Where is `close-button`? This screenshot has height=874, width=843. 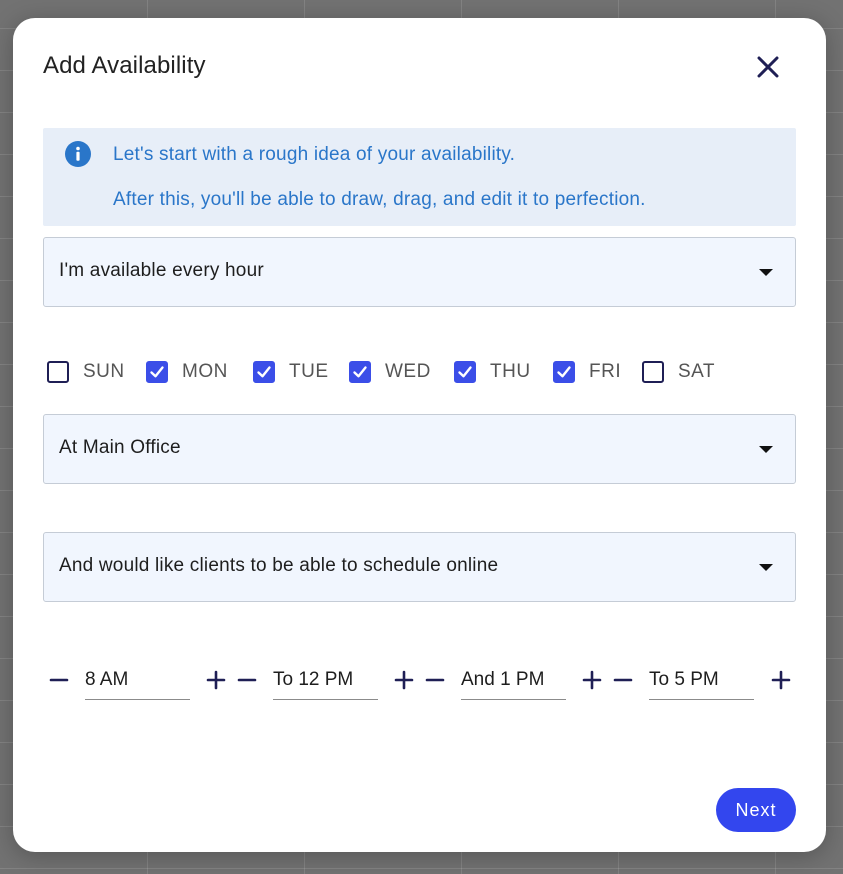 close-button is located at coordinates (768, 67).